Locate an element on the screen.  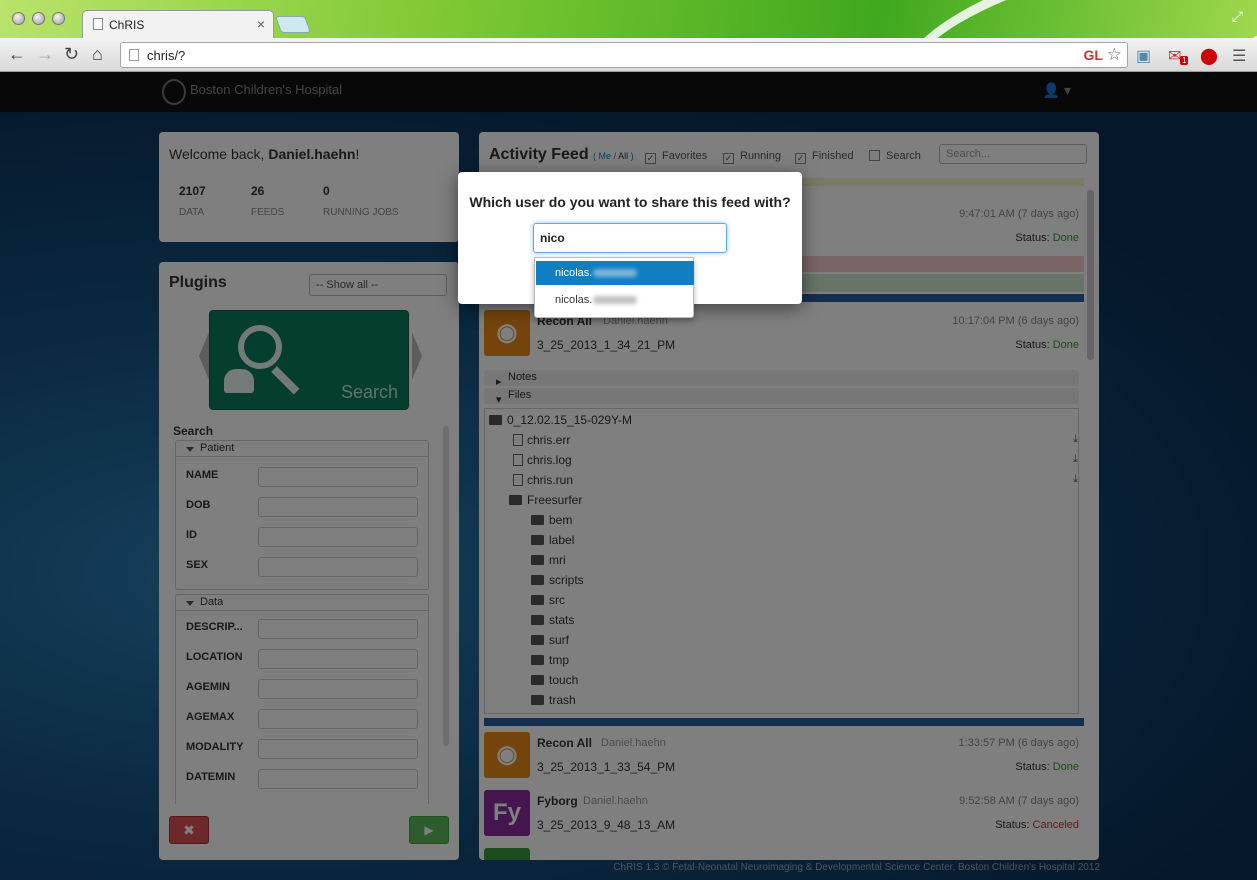
new-tab-button is located at coordinates (293, 24).